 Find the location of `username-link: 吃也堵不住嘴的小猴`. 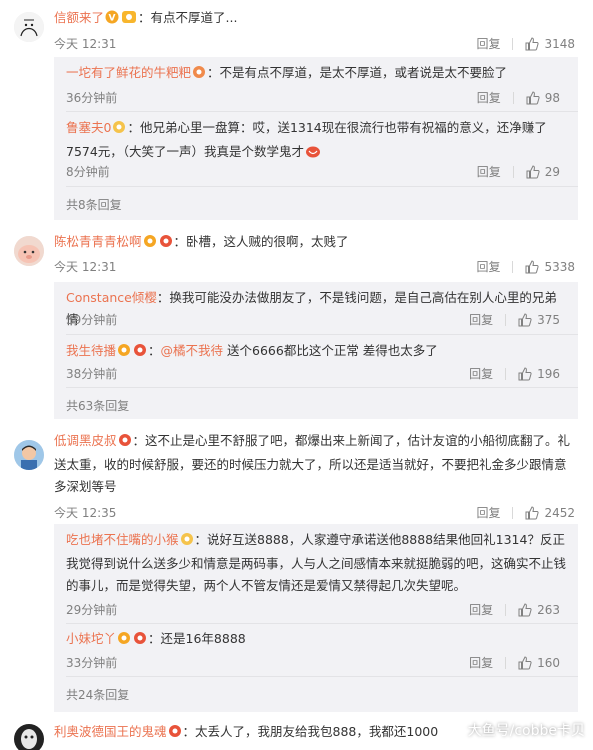

username-link: 吃也堵不住嘴的小猴 is located at coordinates (122, 539).